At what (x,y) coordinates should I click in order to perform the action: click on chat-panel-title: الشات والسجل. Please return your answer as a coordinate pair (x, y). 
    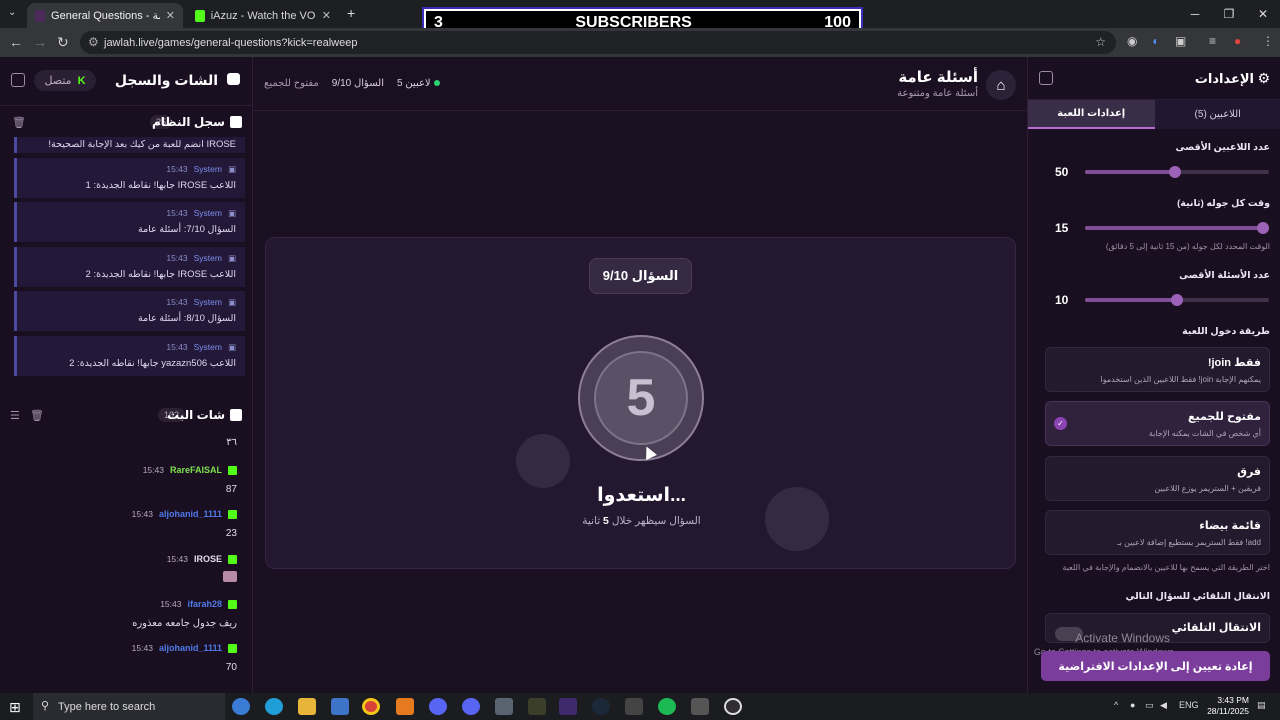
    Looking at the image, I should click on (166, 80).